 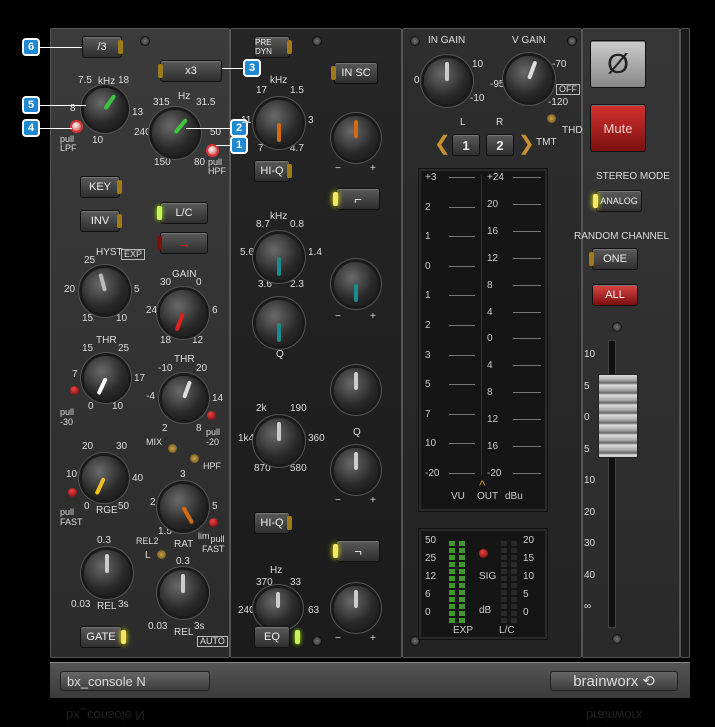 What do you see at coordinates (618, 416) in the screenshot?
I see `output-fader-handle` at bounding box center [618, 416].